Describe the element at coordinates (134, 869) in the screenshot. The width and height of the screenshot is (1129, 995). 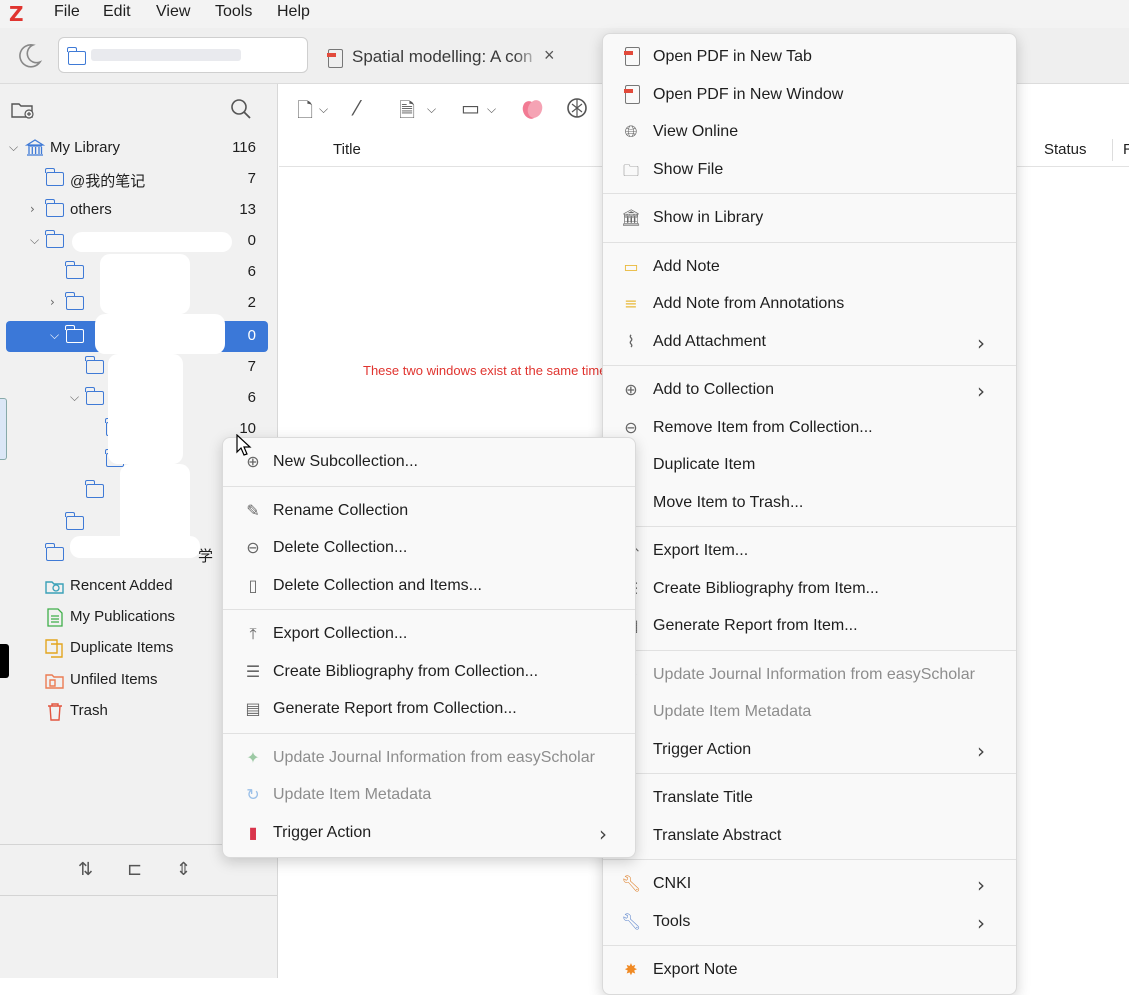
I see `subcollections-icon: ⊏` at that location.